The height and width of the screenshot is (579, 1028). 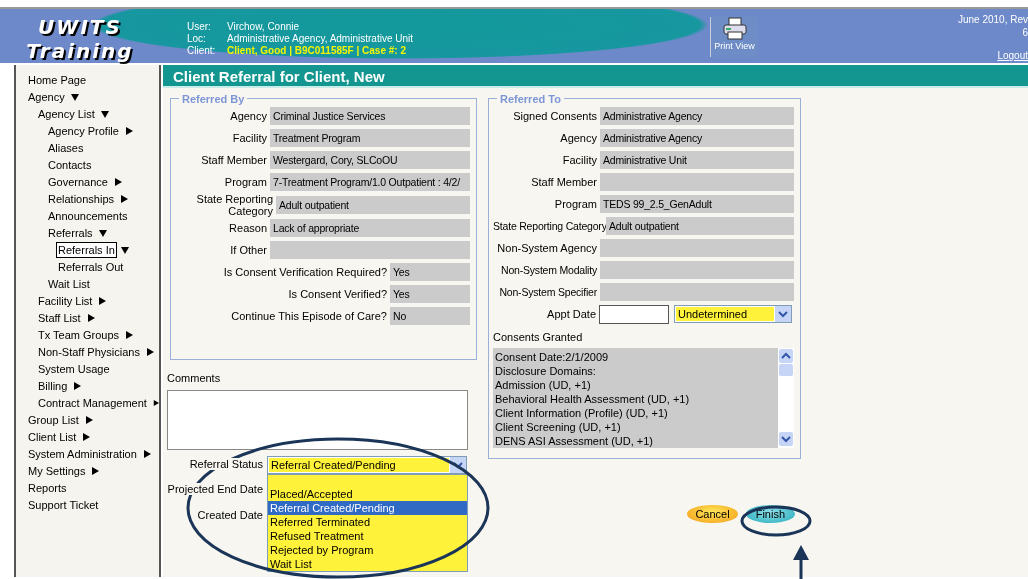 What do you see at coordinates (697, 204) in the screenshot?
I see `readonly-field: TEDS 99_2.5_GenAdult` at bounding box center [697, 204].